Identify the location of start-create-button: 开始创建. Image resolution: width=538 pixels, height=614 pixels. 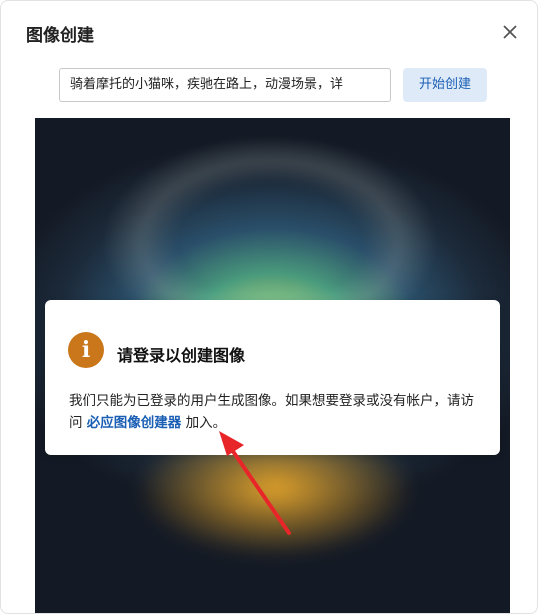
(445, 85).